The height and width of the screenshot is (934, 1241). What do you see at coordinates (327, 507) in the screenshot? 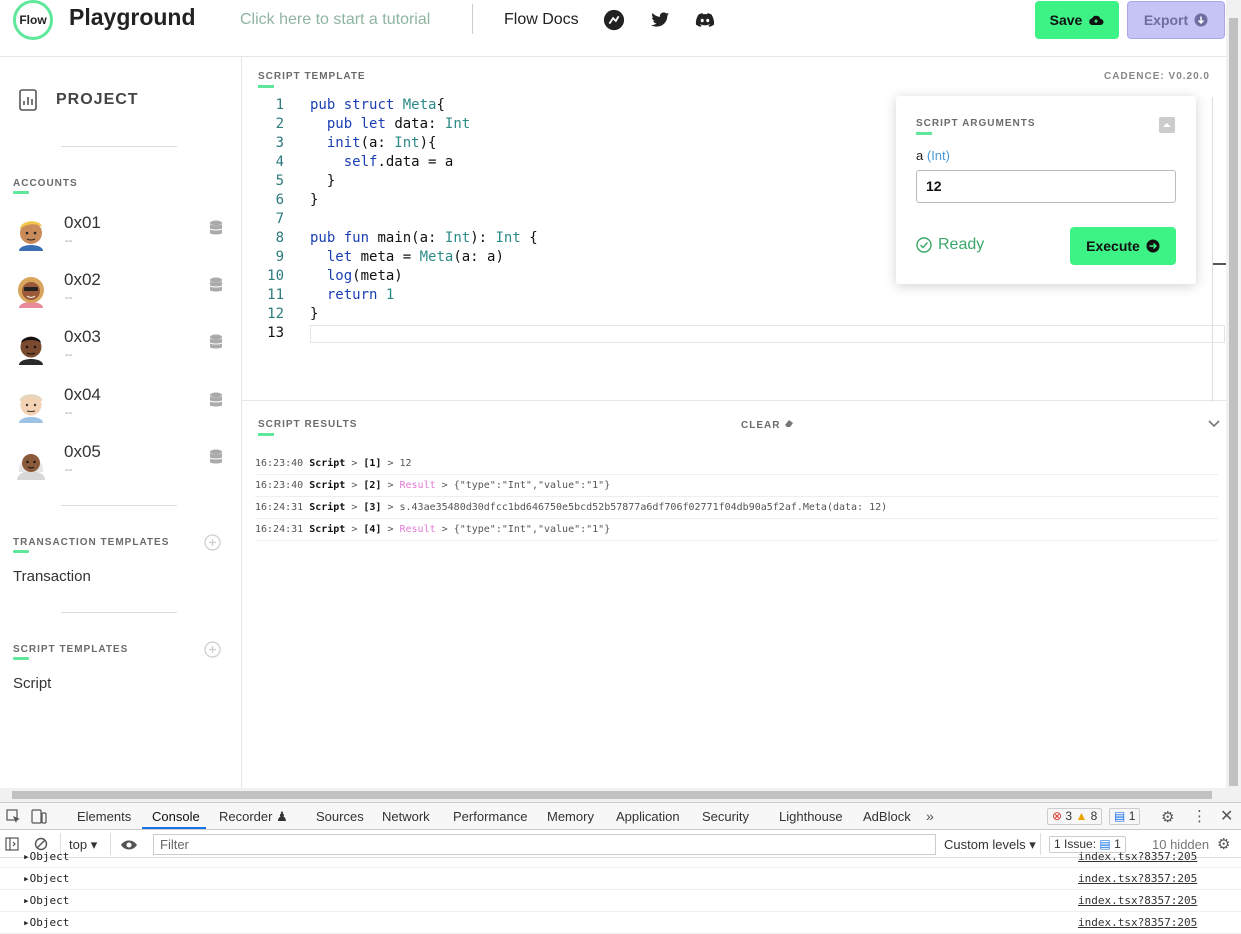
I see `result-source: Script` at bounding box center [327, 507].